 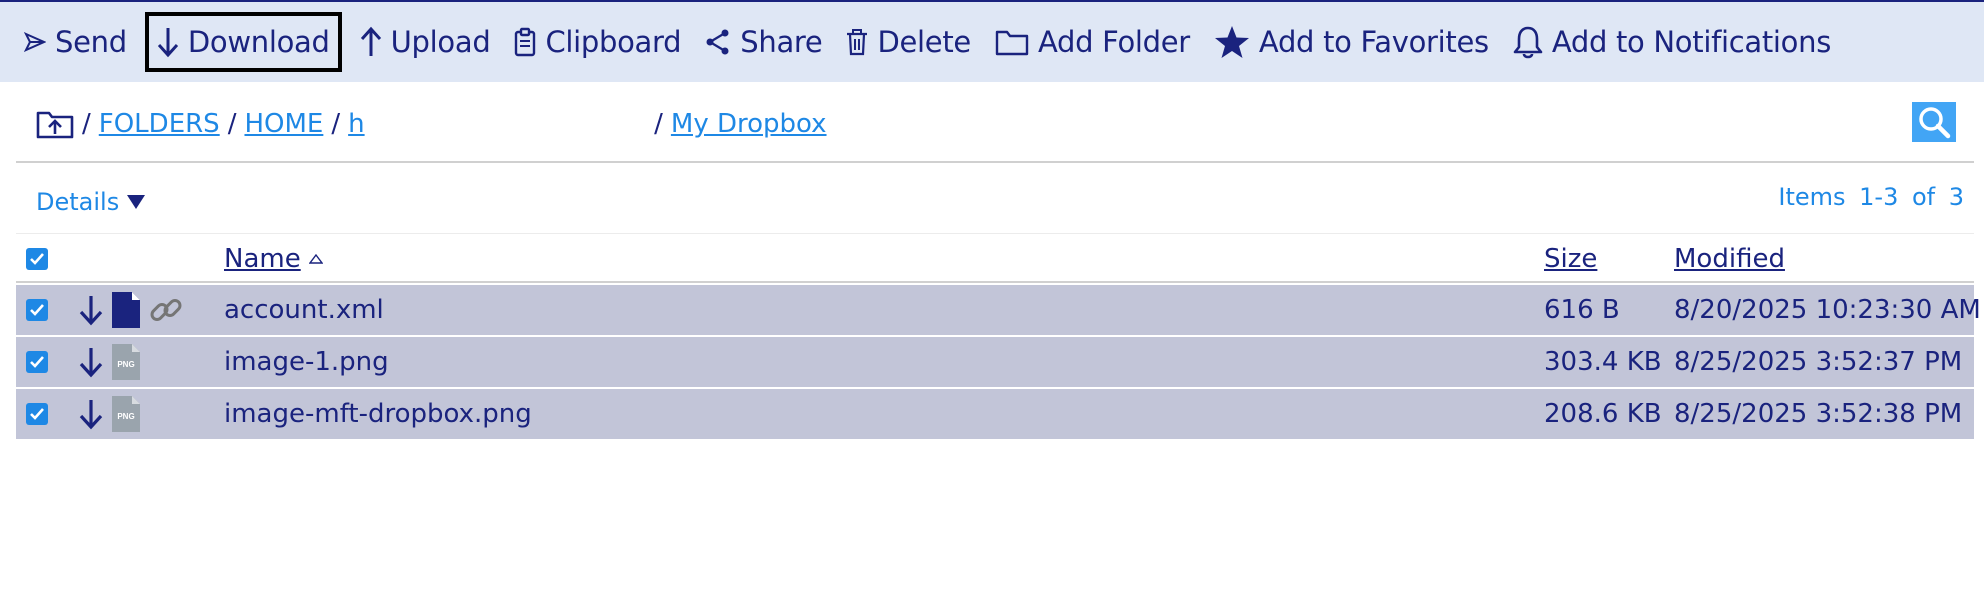 What do you see at coordinates (356, 124) in the screenshot?
I see `breadcrumb-user-start: h` at bounding box center [356, 124].